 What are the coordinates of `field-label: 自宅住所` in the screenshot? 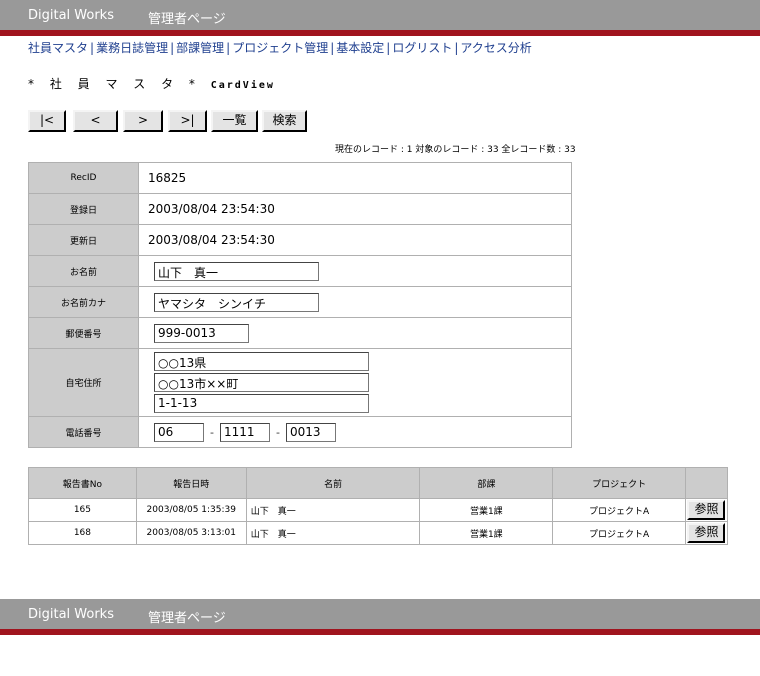 It's located at (83, 382).